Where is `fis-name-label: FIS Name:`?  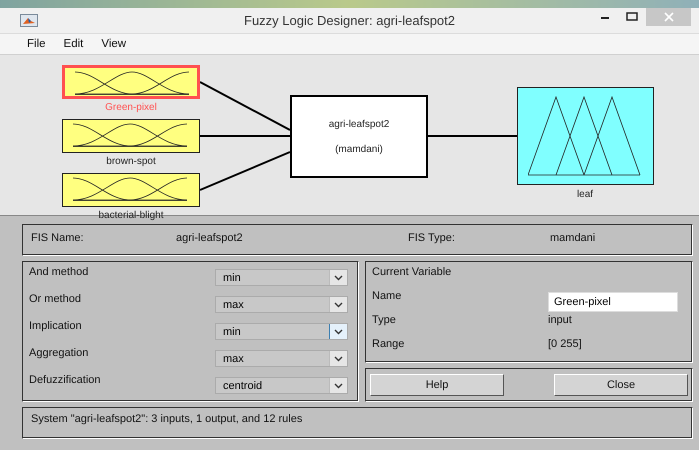 fis-name-label: FIS Name: is located at coordinates (58, 239).